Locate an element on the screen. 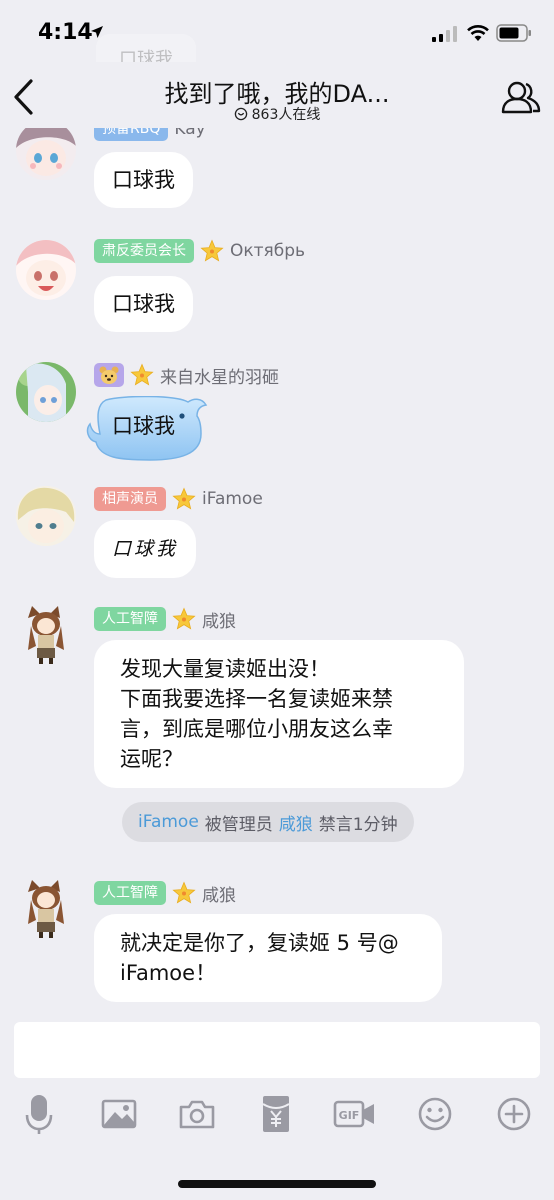 The width and height of the screenshot is (554, 1200). voice-button is located at coordinates (39, 1114).